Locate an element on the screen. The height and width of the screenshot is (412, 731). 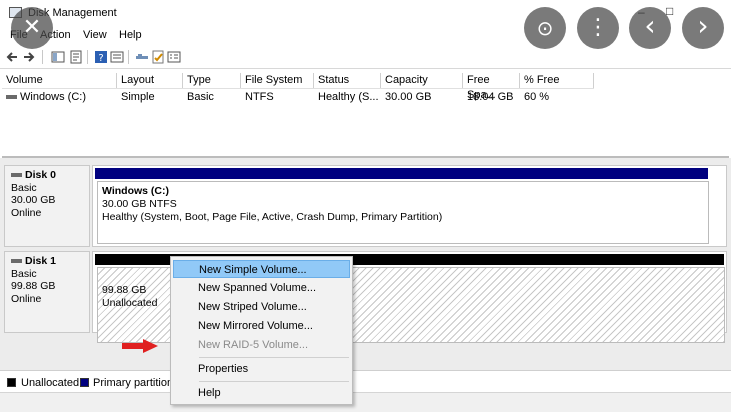
menu-view: View is located at coordinates (95, 35).